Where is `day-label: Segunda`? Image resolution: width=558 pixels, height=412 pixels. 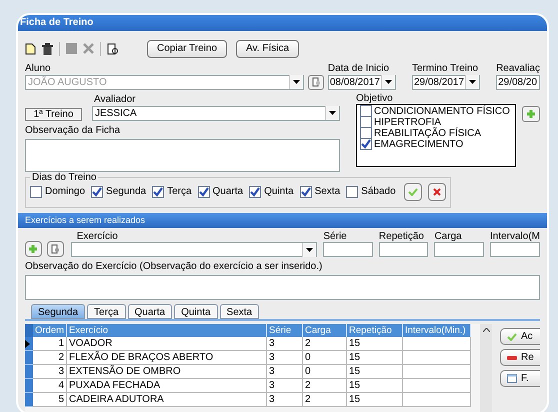 day-label: Segunda is located at coordinates (126, 192).